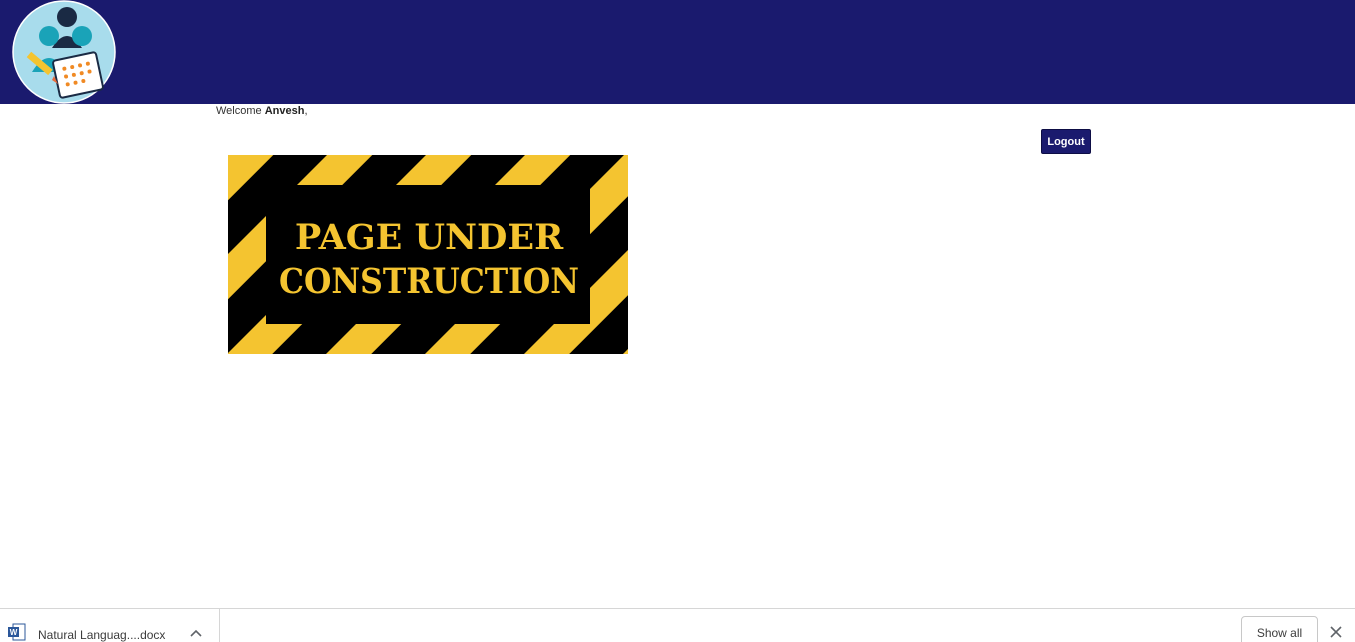 Image resolution: width=1355 pixels, height=642 pixels. I want to click on welcome-username: Anvesh, so click(284, 111).